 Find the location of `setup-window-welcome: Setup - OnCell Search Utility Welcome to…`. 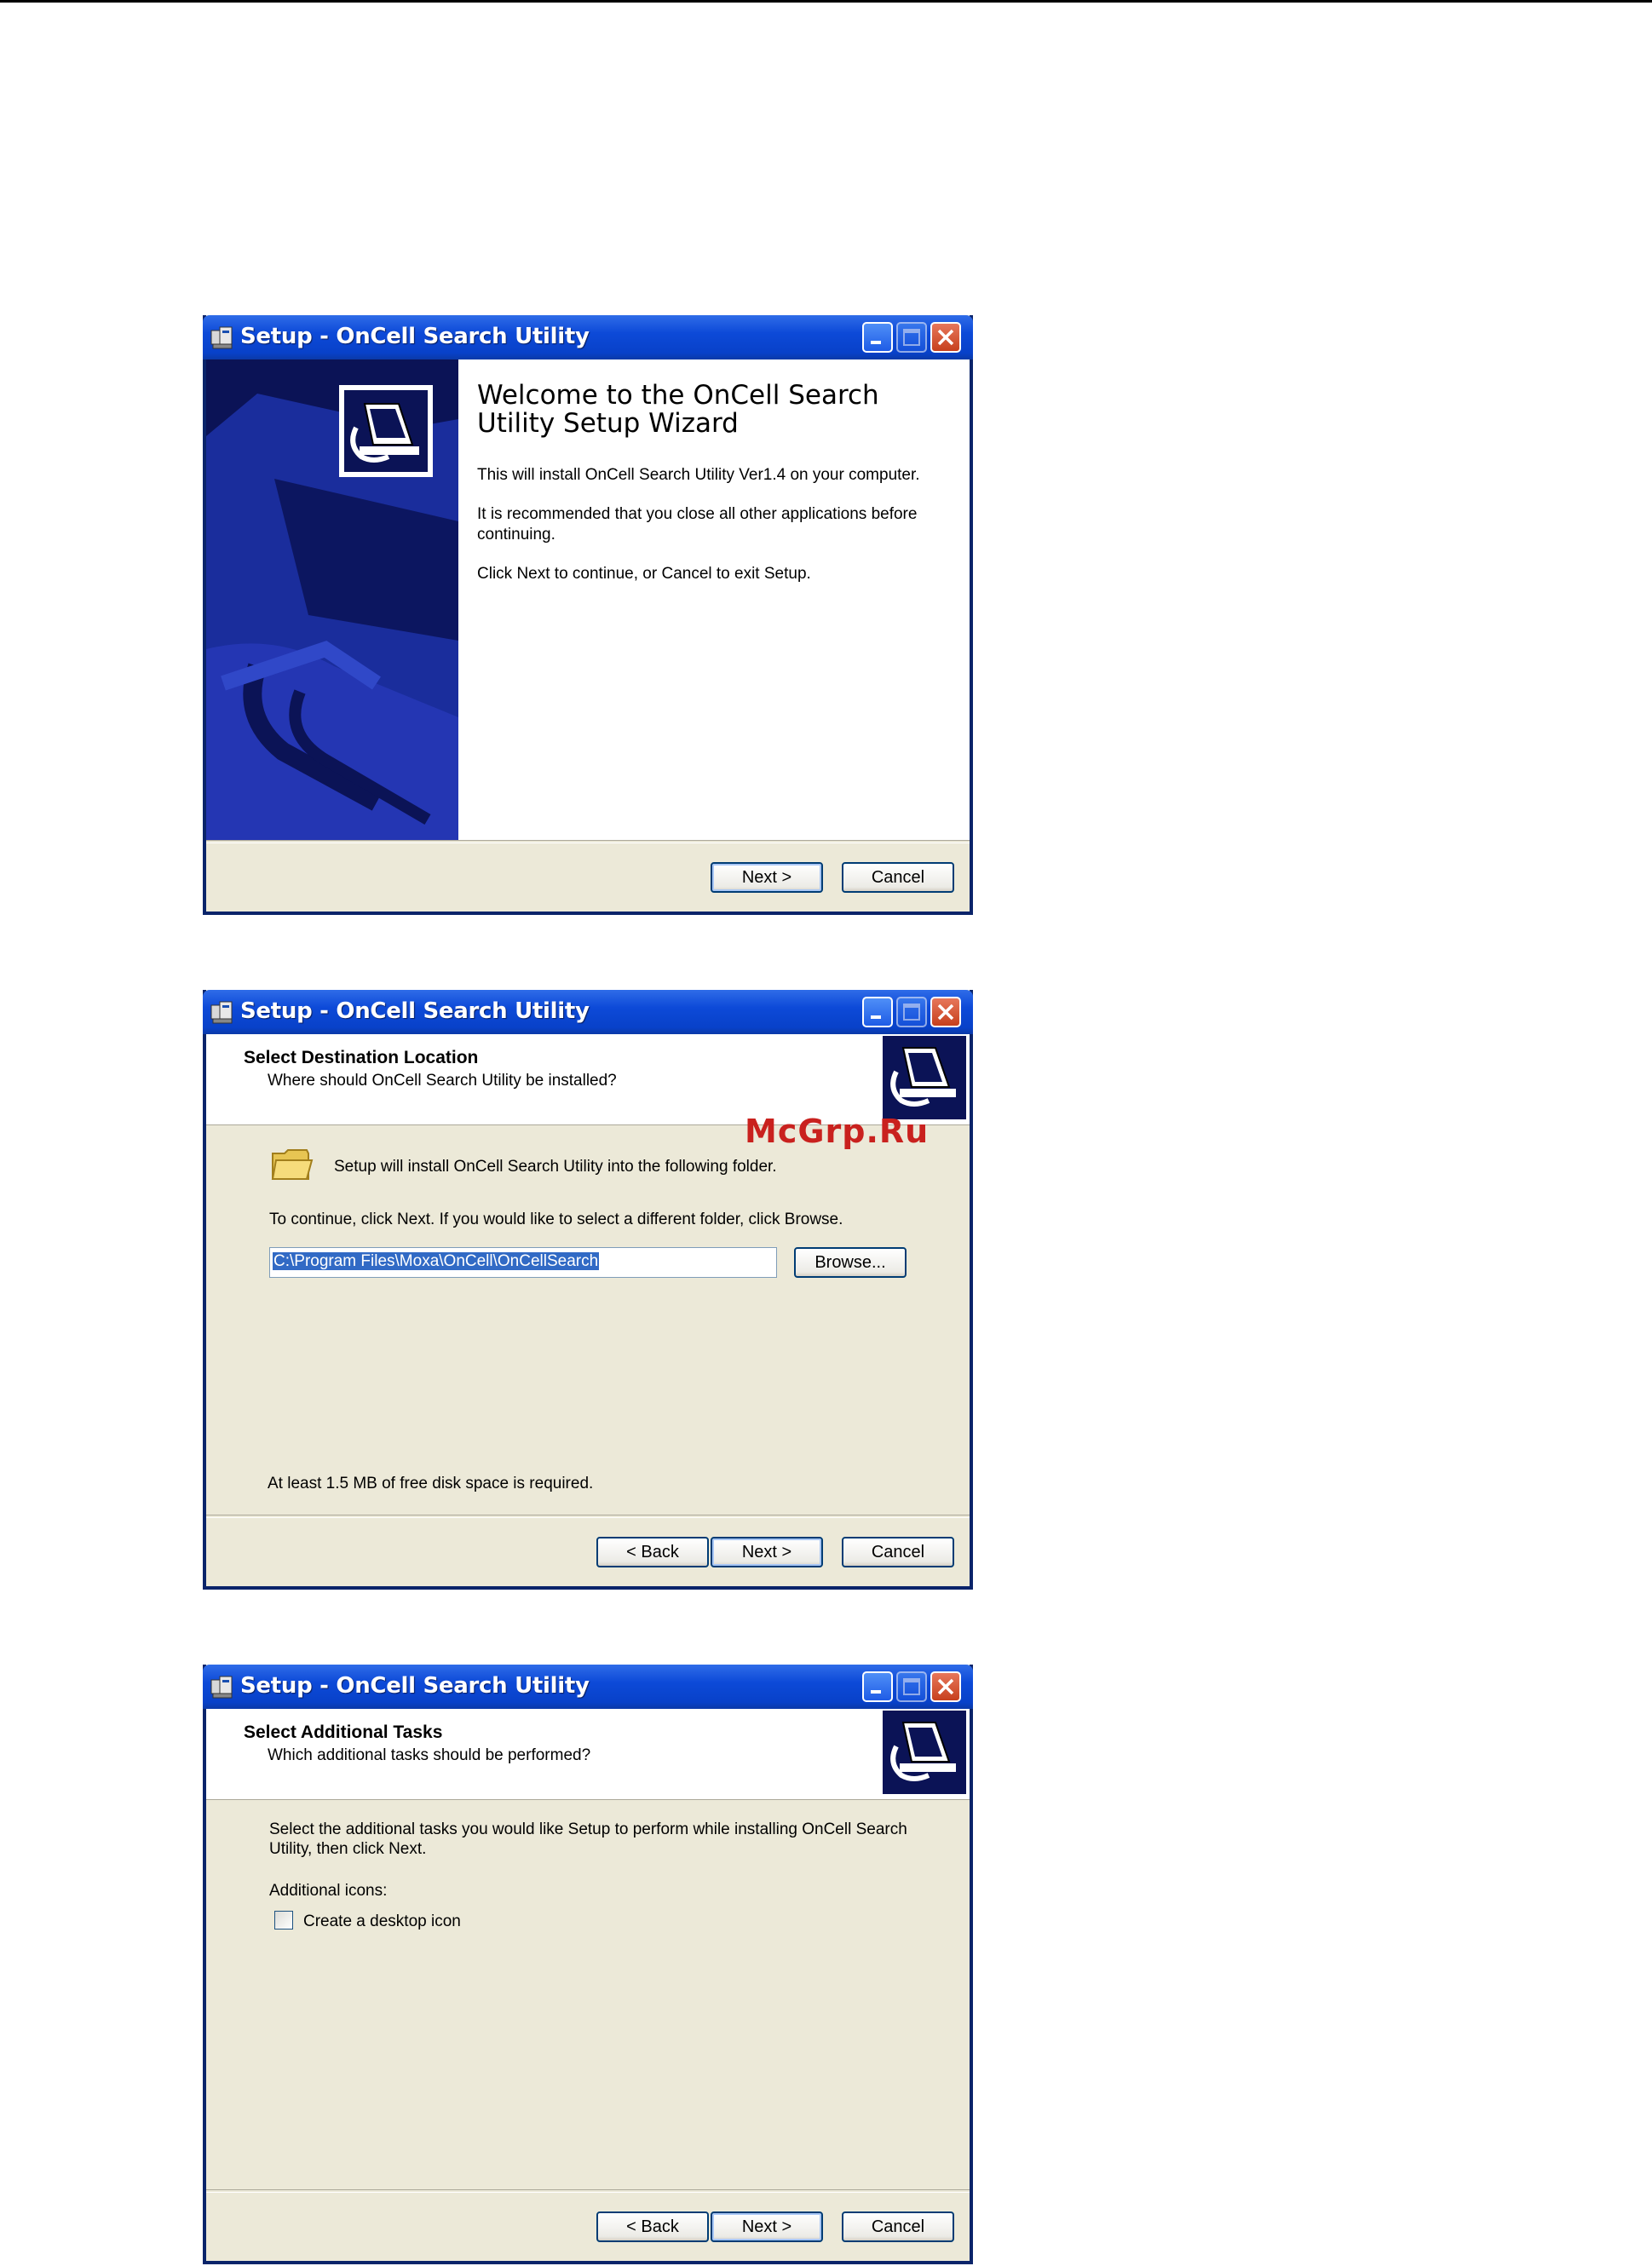

setup-window-welcome: Setup - OnCell Search Utility Welcome to… is located at coordinates (588, 615).